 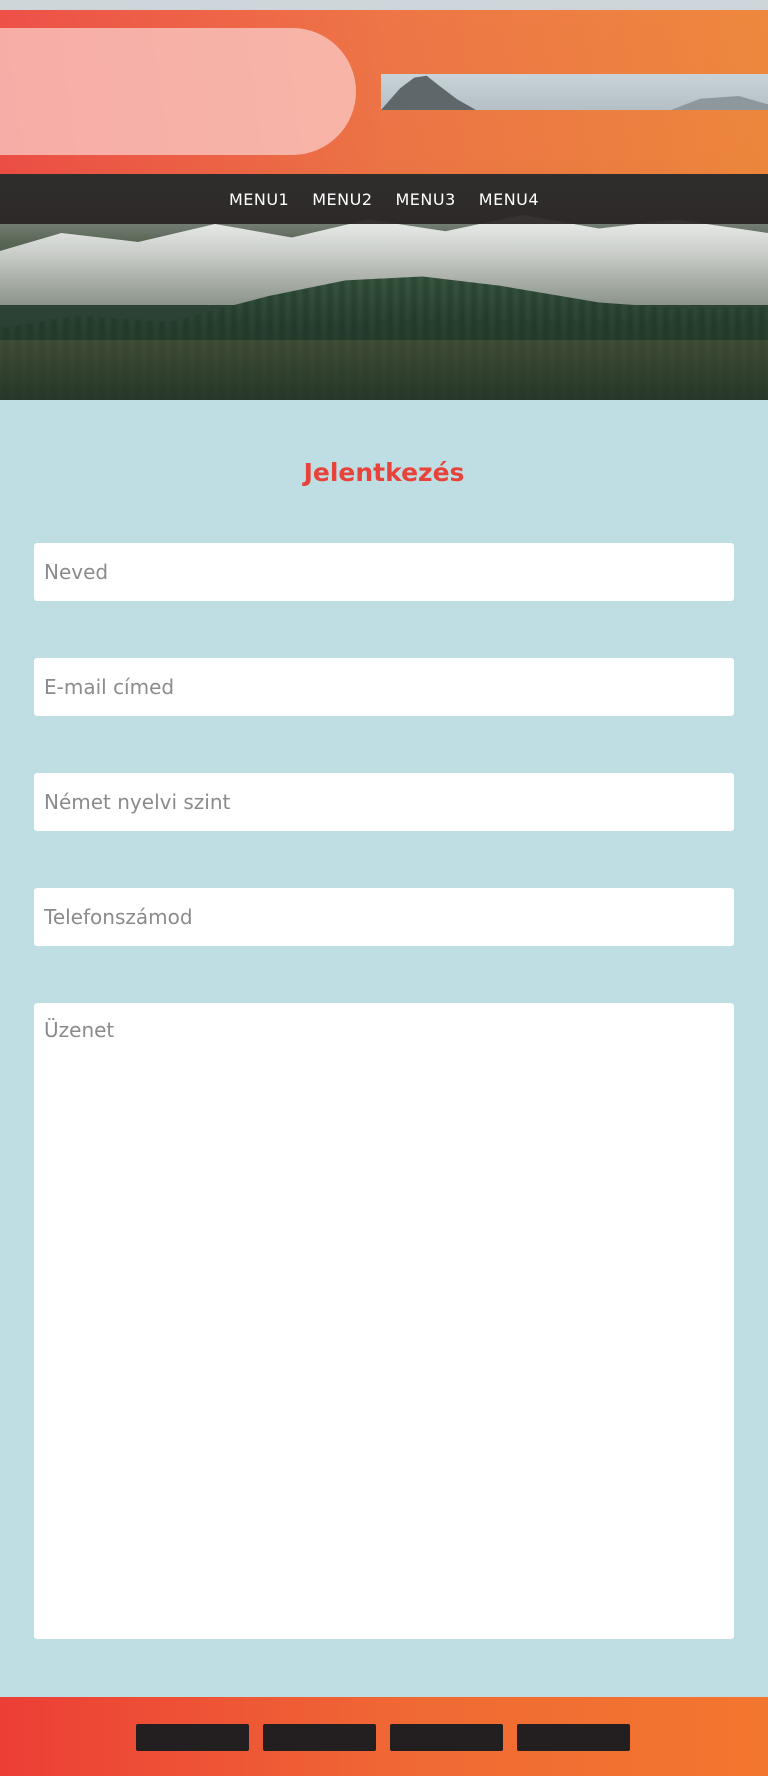 I want to click on logo-placeholder, so click(x=178, y=91).